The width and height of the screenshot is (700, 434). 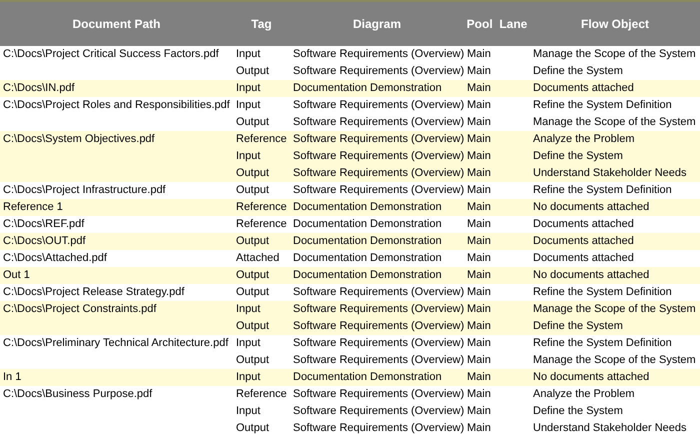 I want to click on column-header: Diagram, so click(x=377, y=23).